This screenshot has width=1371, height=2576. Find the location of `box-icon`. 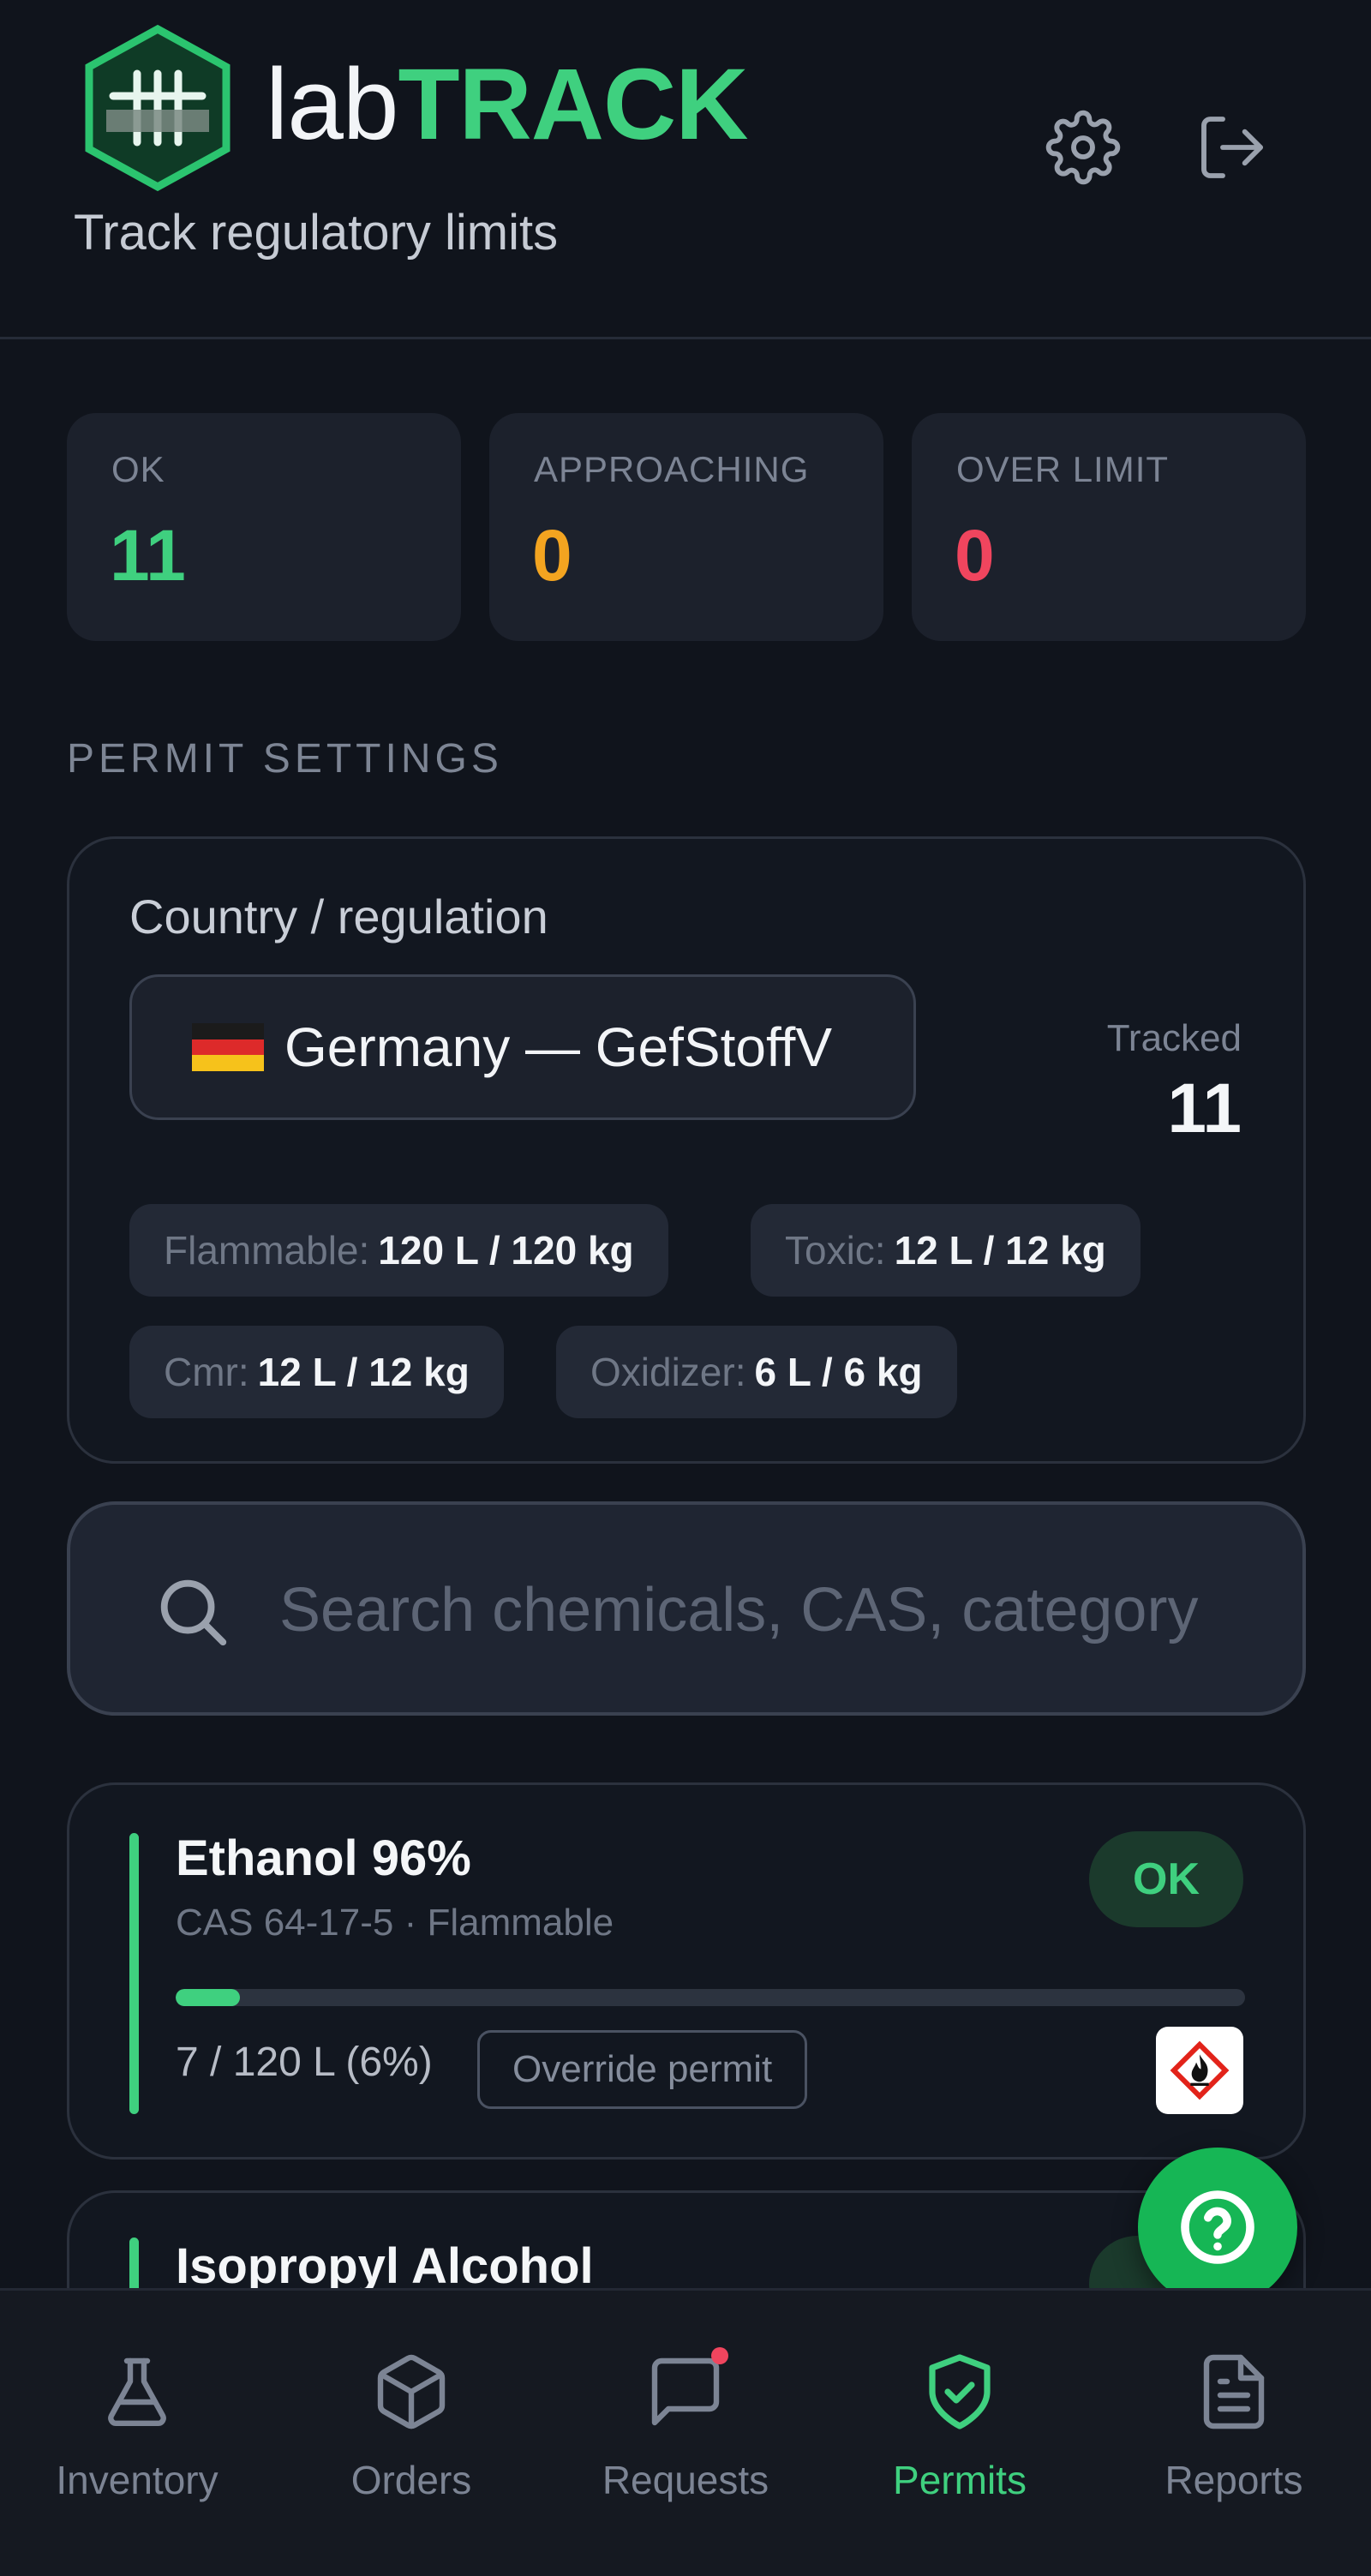

box-icon is located at coordinates (411, 2391).